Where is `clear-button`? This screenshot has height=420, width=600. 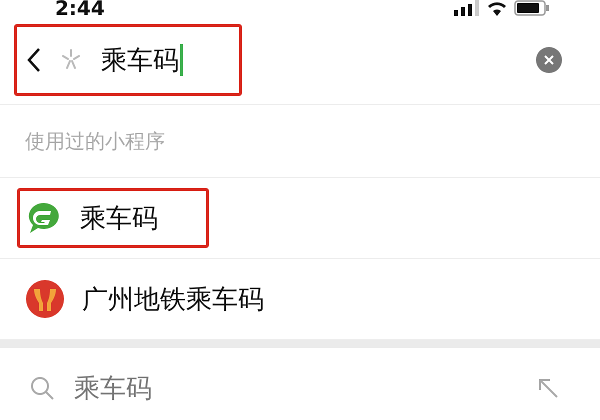
clear-button is located at coordinates (549, 60).